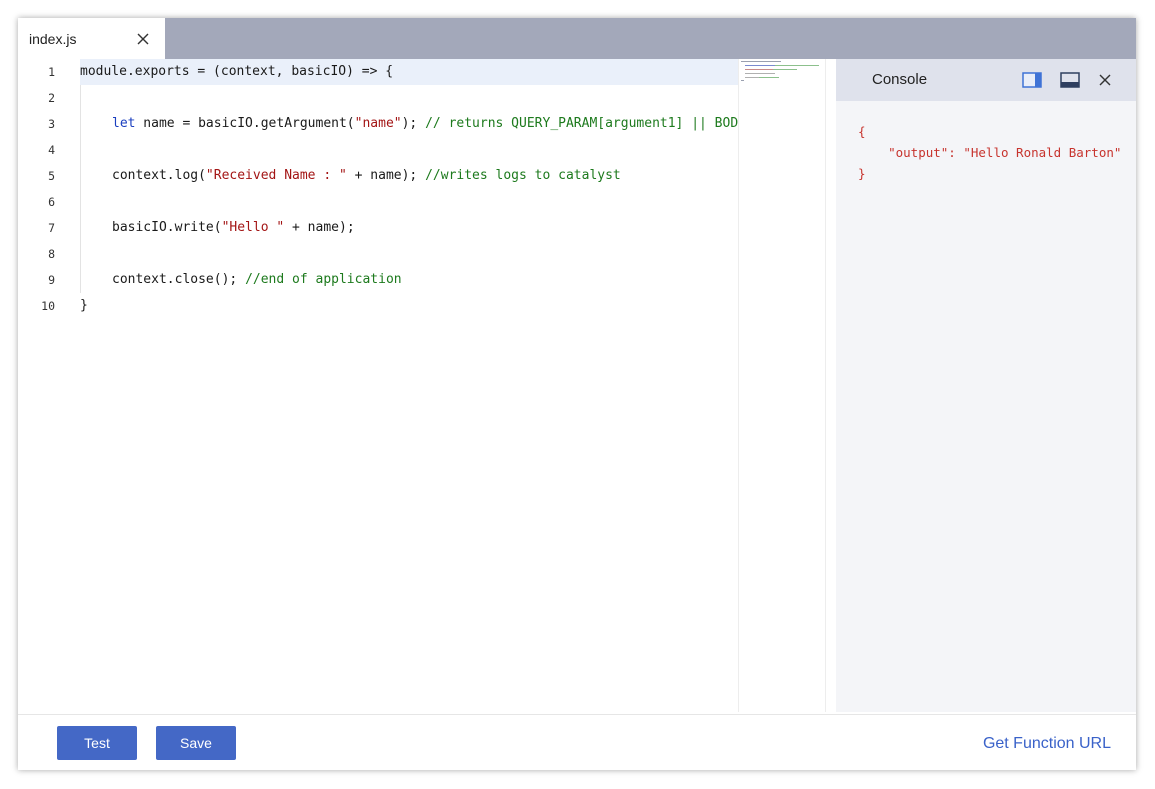 Image resolution: width=1155 pixels, height=789 pixels. What do you see at coordinates (577, 742) in the screenshot?
I see `footer-bar: Test Save Get Function URL` at bounding box center [577, 742].